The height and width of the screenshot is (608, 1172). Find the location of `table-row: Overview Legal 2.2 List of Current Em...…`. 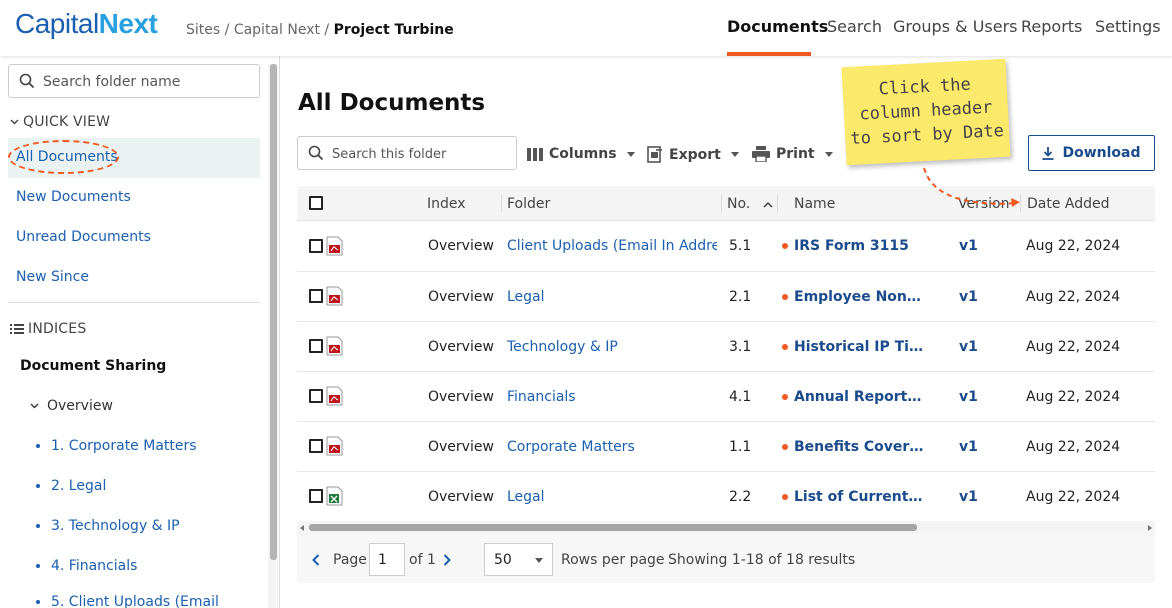

table-row: Overview Legal 2.2 List of Current Em...… is located at coordinates (726, 496).